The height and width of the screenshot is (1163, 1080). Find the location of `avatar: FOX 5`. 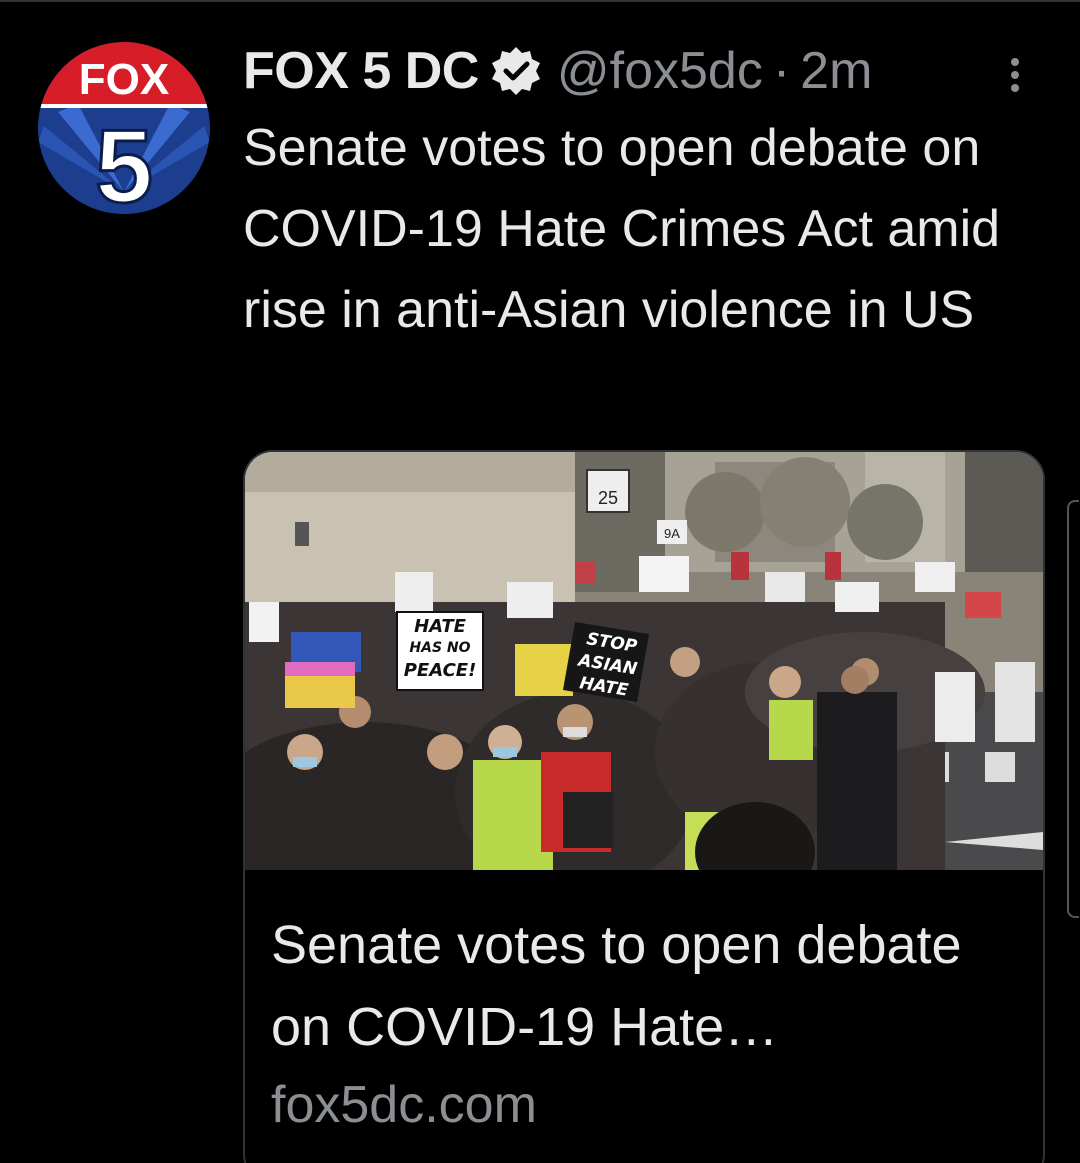

avatar: FOX 5 is located at coordinates (124, 128).